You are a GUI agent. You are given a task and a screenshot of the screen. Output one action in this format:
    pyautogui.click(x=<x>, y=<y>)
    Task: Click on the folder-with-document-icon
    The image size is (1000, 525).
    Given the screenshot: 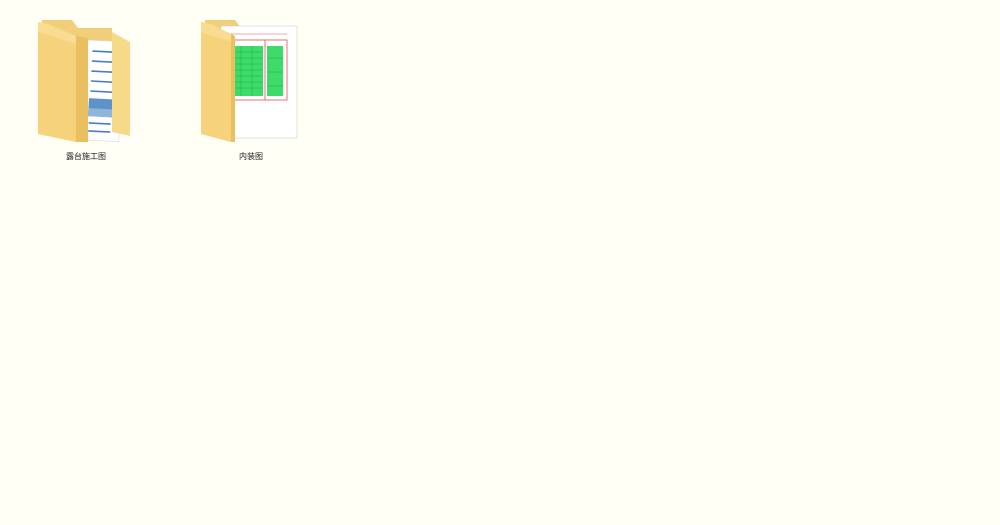 What is the action you would take?
    pyautogui.click(x=84, y=81)
    